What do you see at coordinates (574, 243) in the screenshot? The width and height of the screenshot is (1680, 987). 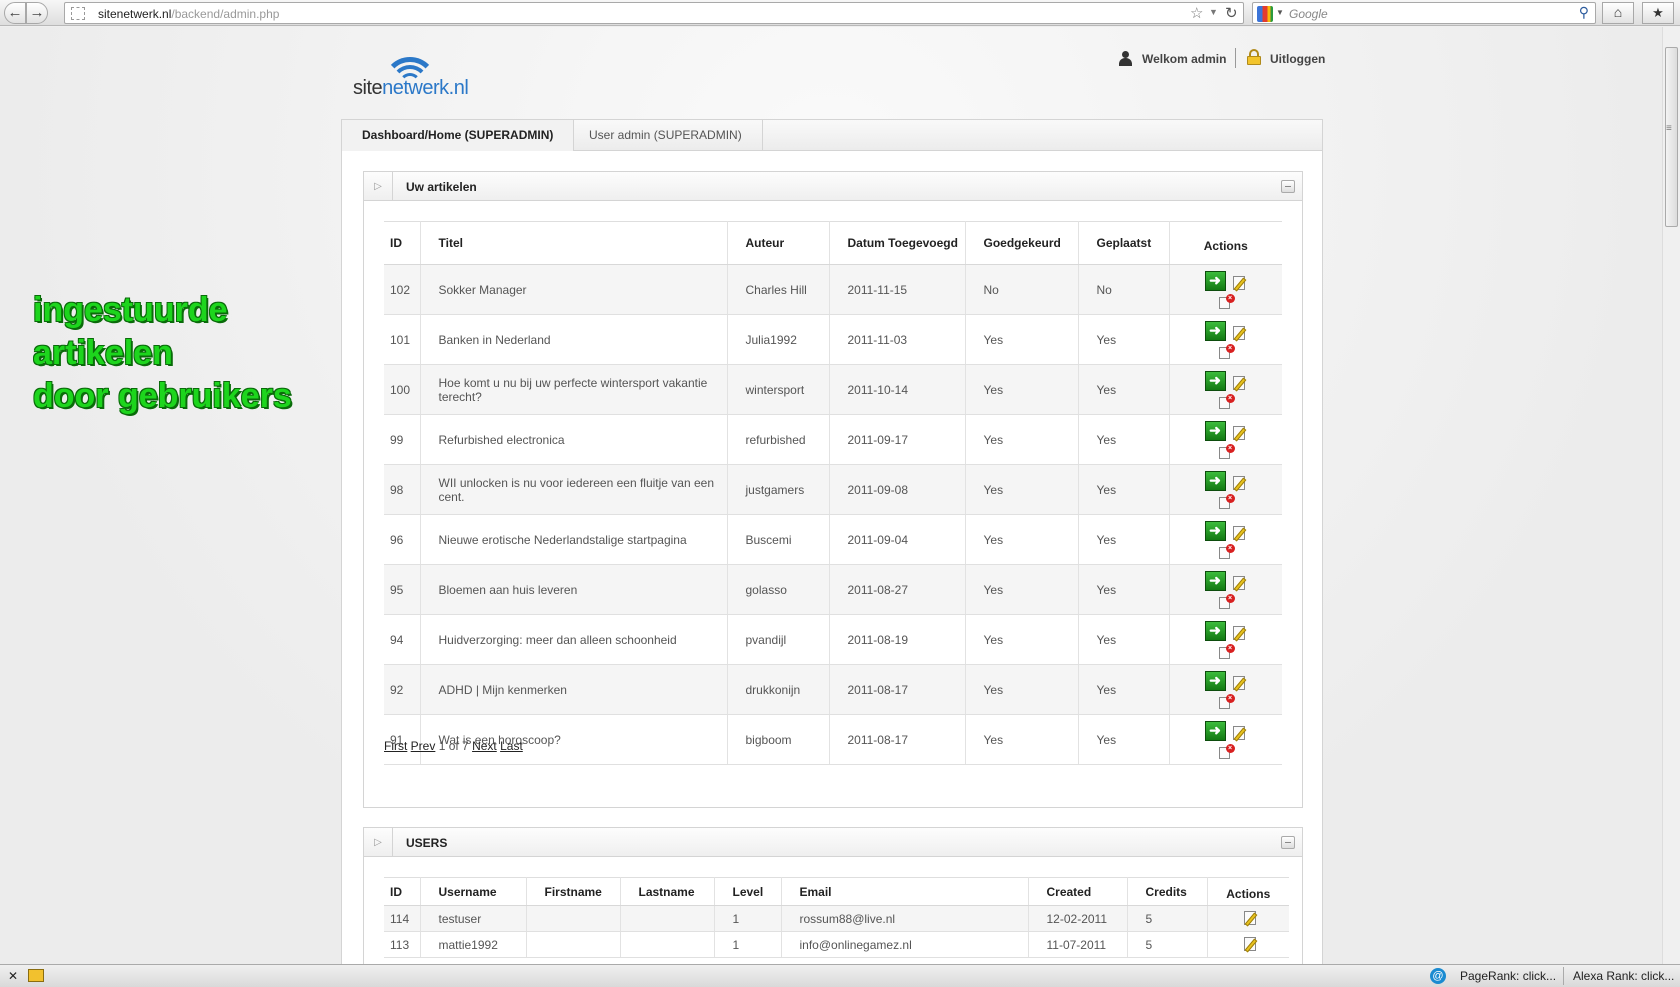 I see `col-titel: Titel` at bounding box center [574, 243].